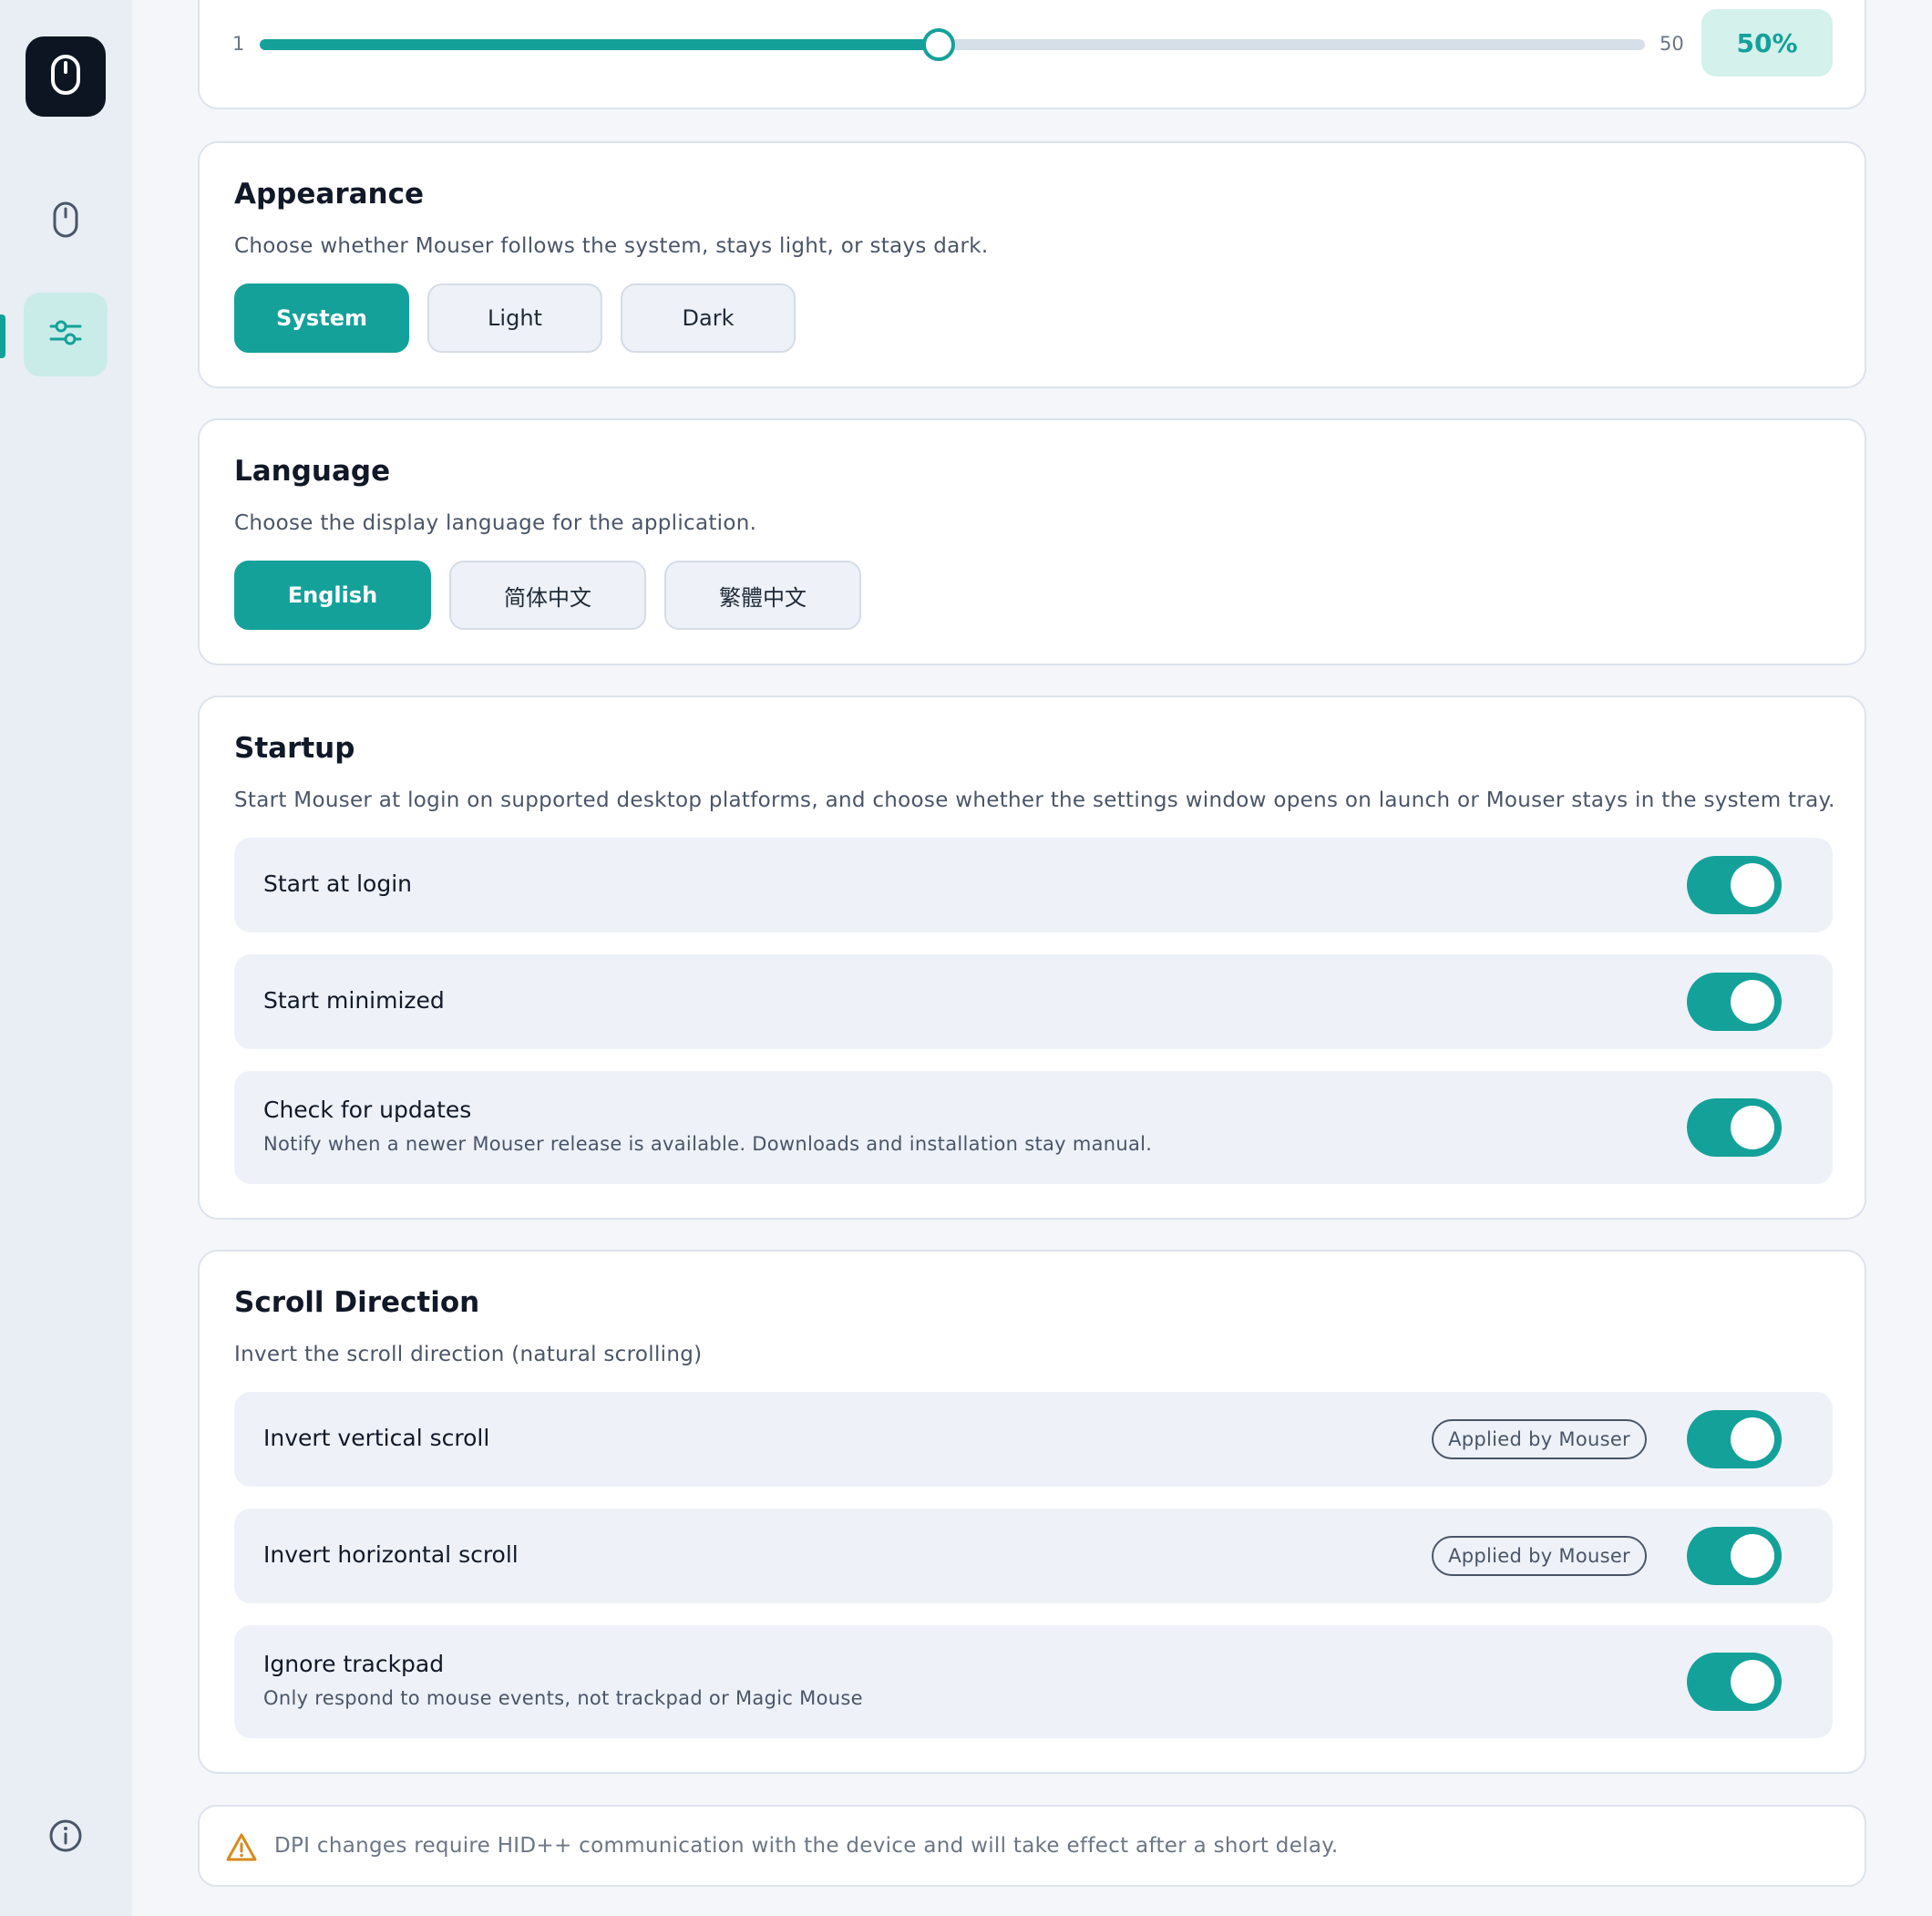 This screenshot has height=1916, width=1932. I want to click on language-option-simplified-chinese: 简体中文, so click(547, 595).